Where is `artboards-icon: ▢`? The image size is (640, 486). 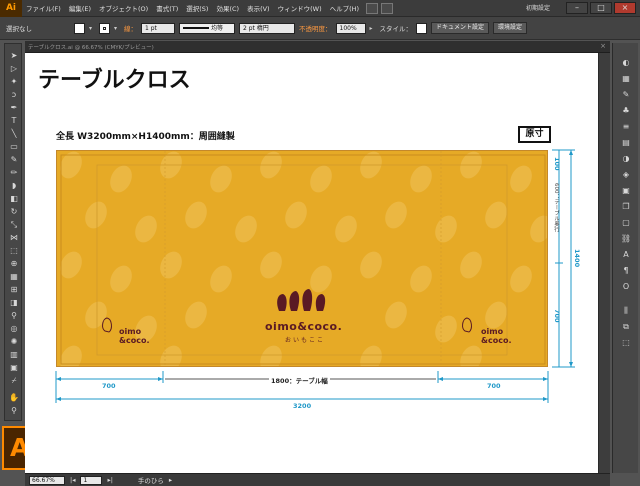
artboards-icon: ▢ is located at coordinates (626, 222).